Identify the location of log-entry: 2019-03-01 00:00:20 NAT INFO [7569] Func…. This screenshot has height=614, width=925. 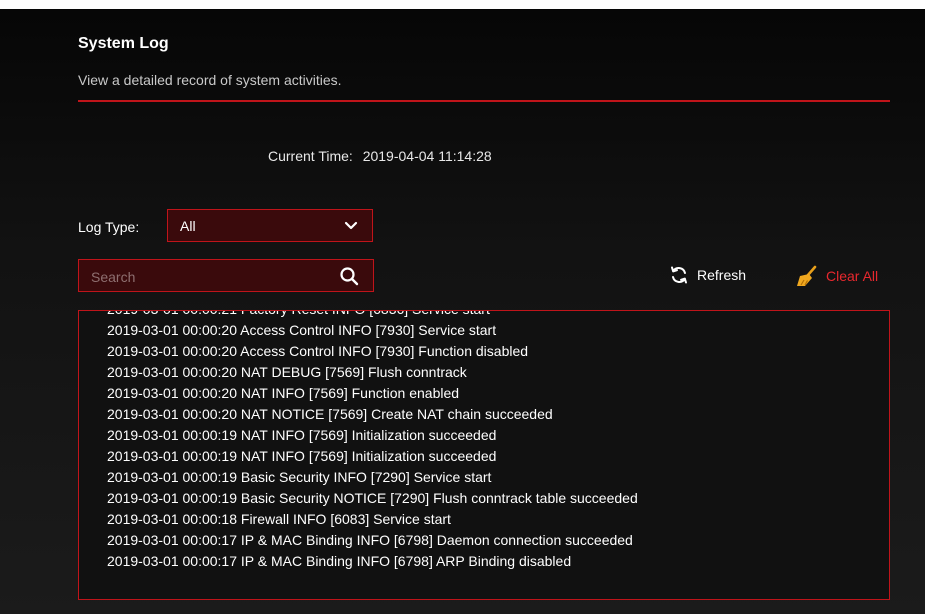
(283, 393).